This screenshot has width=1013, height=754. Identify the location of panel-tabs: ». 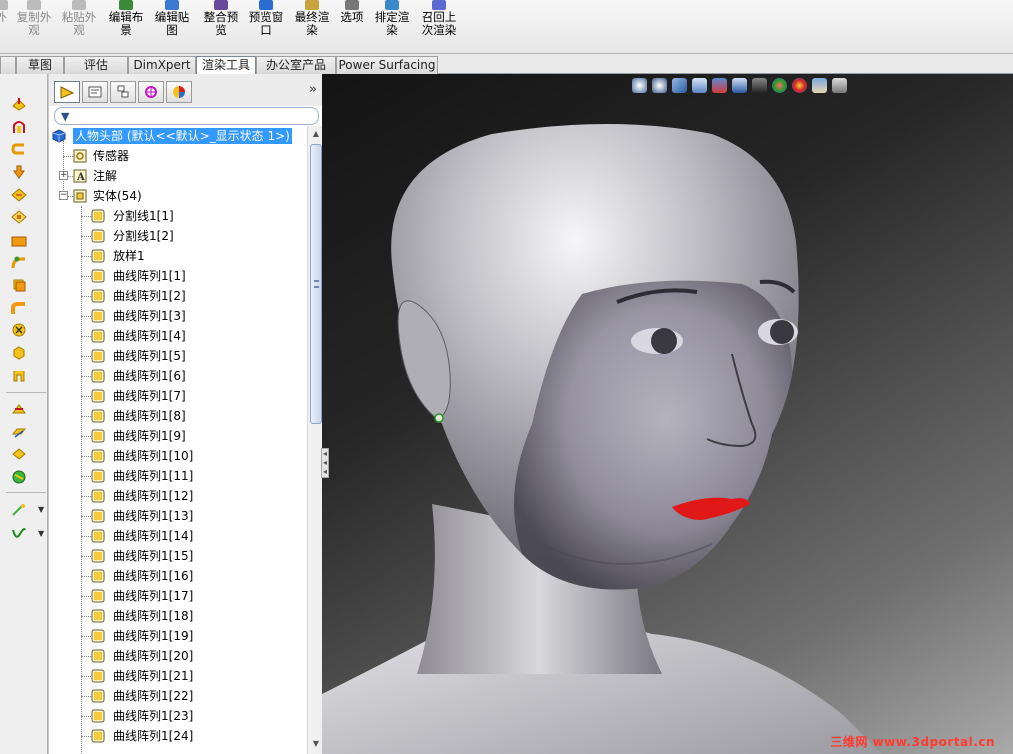
(186, 90).